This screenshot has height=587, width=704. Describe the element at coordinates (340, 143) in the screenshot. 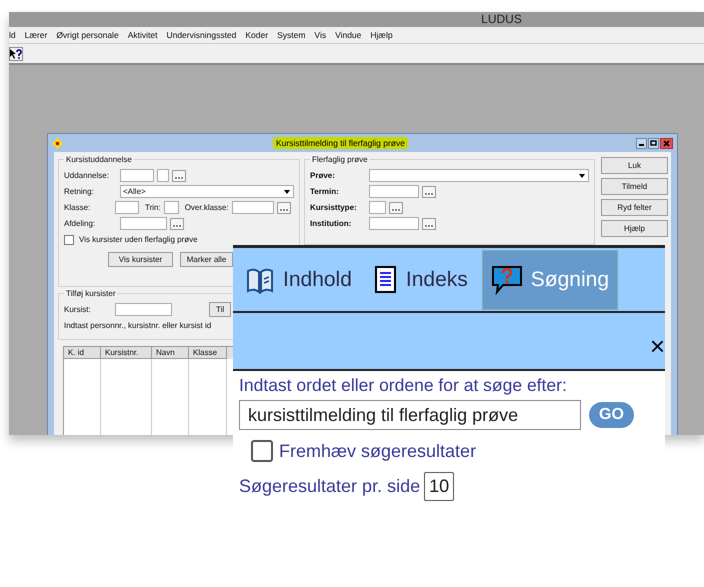

I see `dialog-title: Kursisttilmelding til flerfaglig prøve` at that location.